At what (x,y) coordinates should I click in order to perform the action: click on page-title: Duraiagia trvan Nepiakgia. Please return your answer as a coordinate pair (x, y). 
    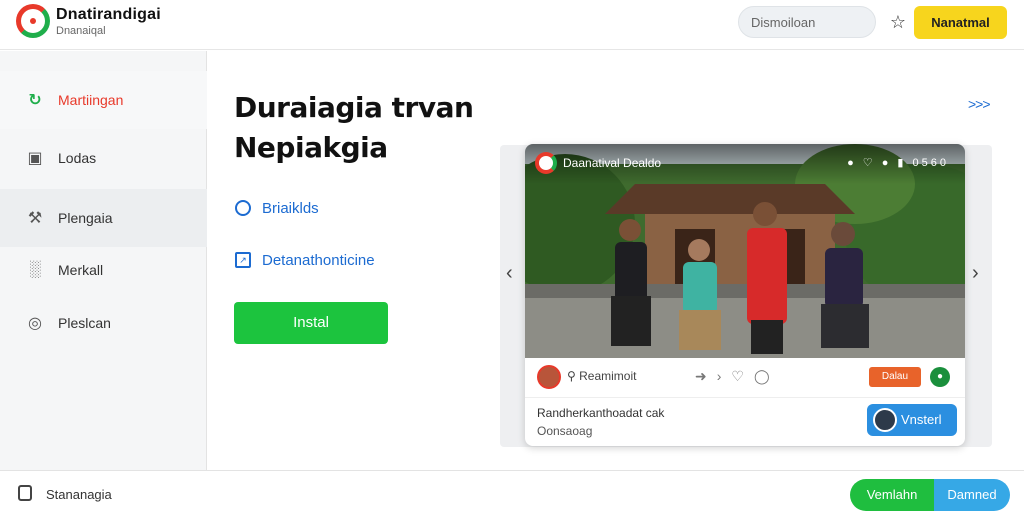
    Looking at the image, I should click on (364, 128).